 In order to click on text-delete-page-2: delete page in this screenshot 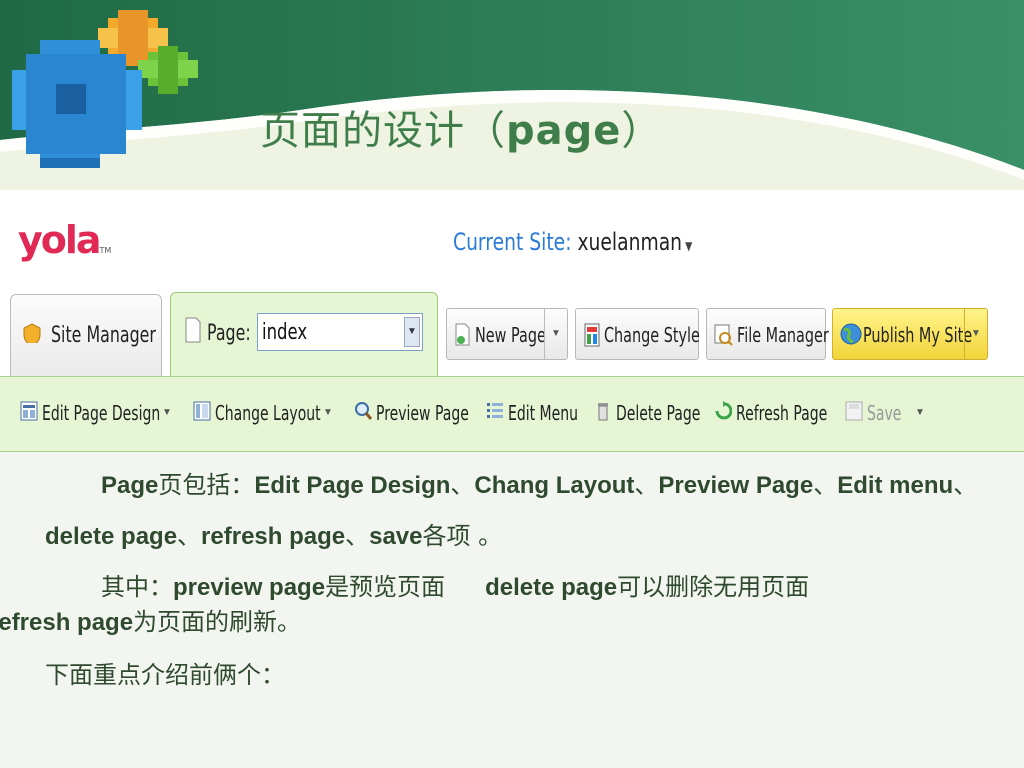, I will do `click(551, 587)`.